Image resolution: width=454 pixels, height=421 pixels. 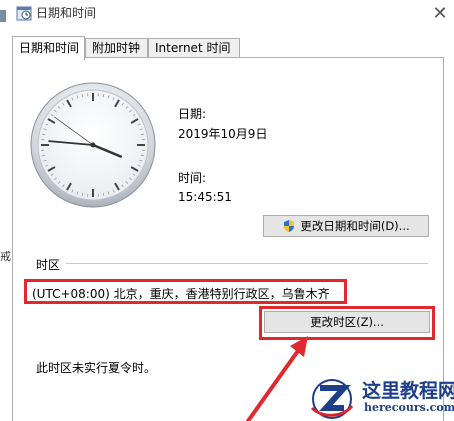 I want to click on group-divider, so click(x=247, y=263).